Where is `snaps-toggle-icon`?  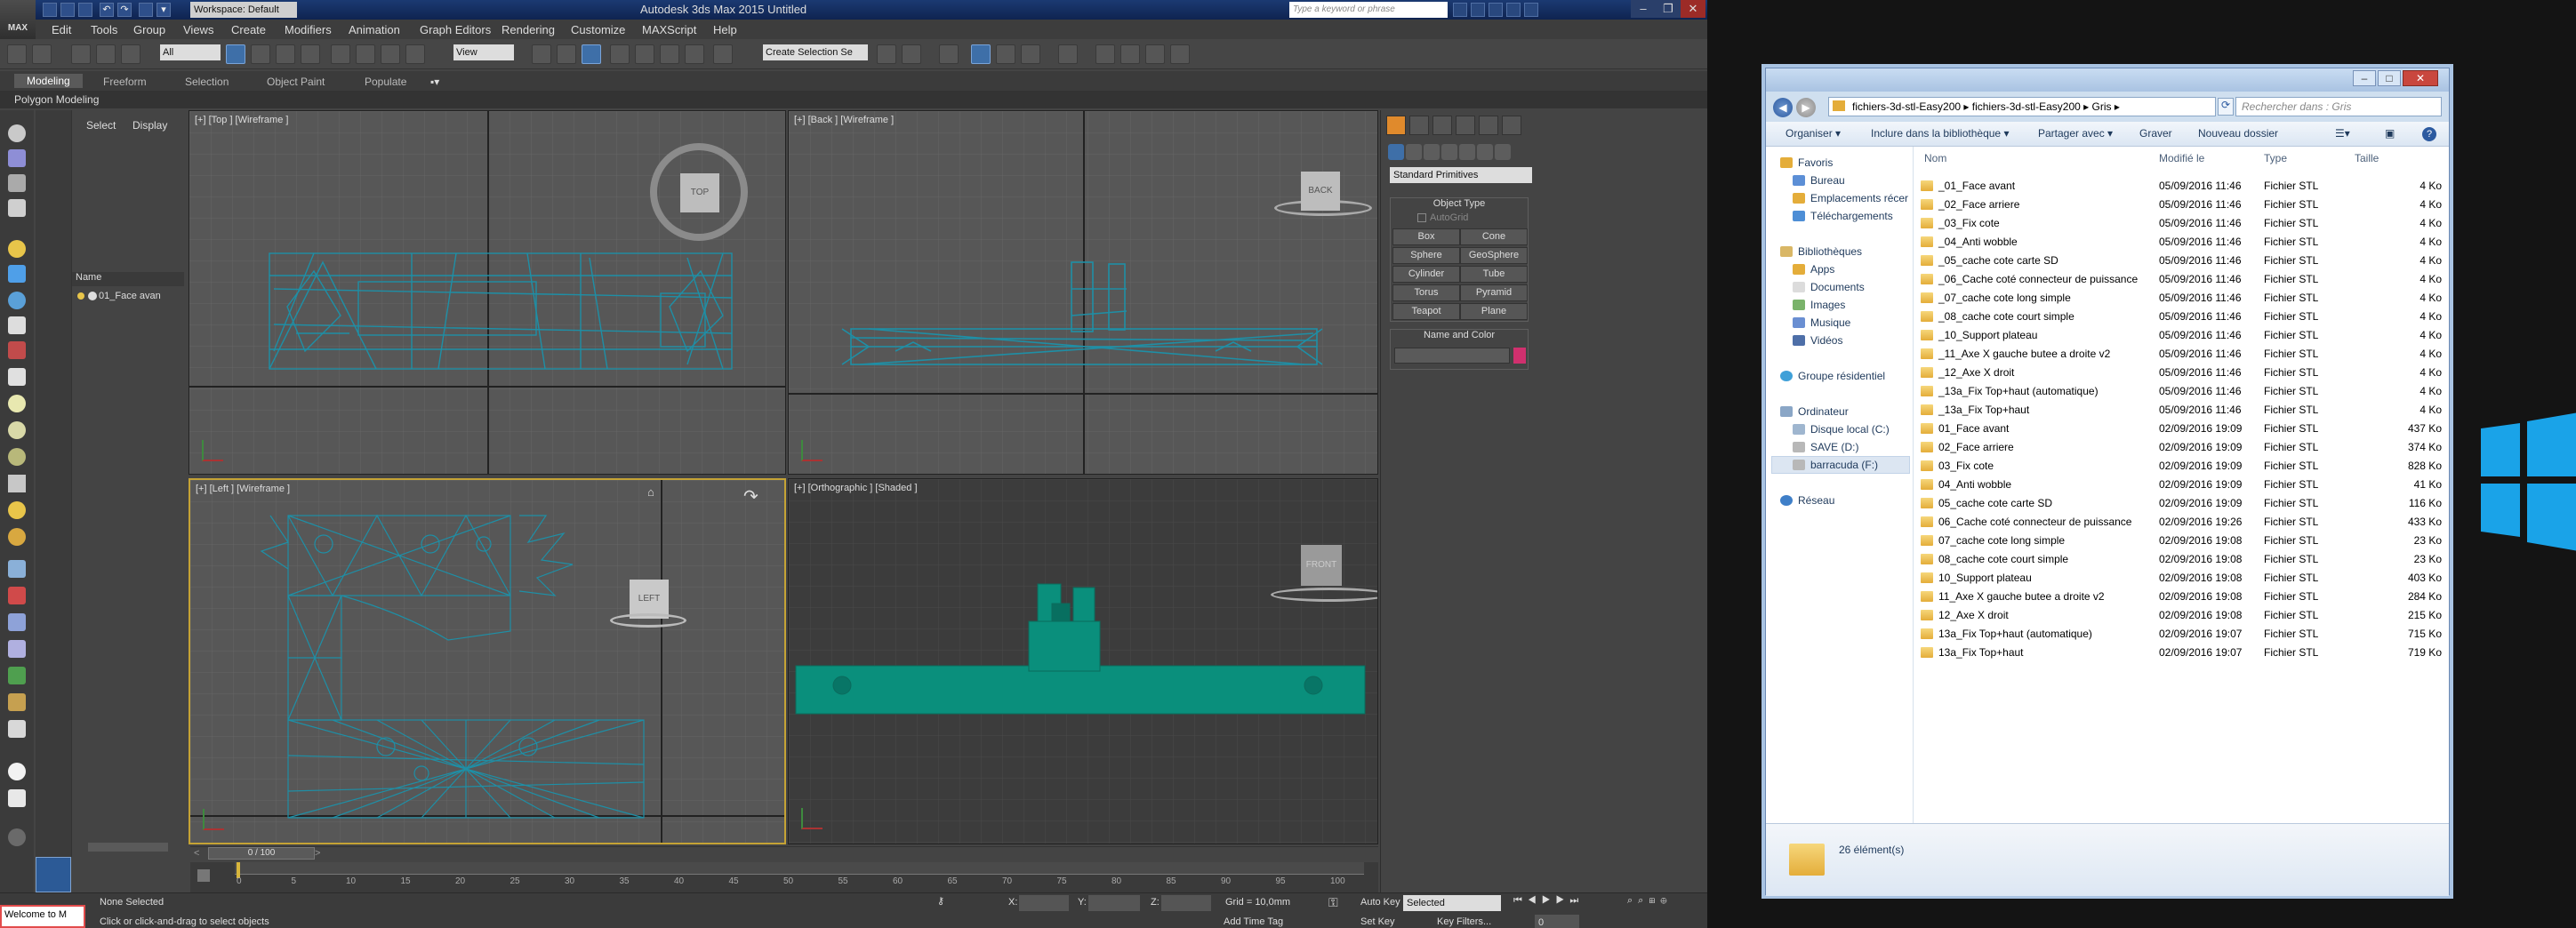
snaps-toggle-icon is located at coordinates (620, 54).